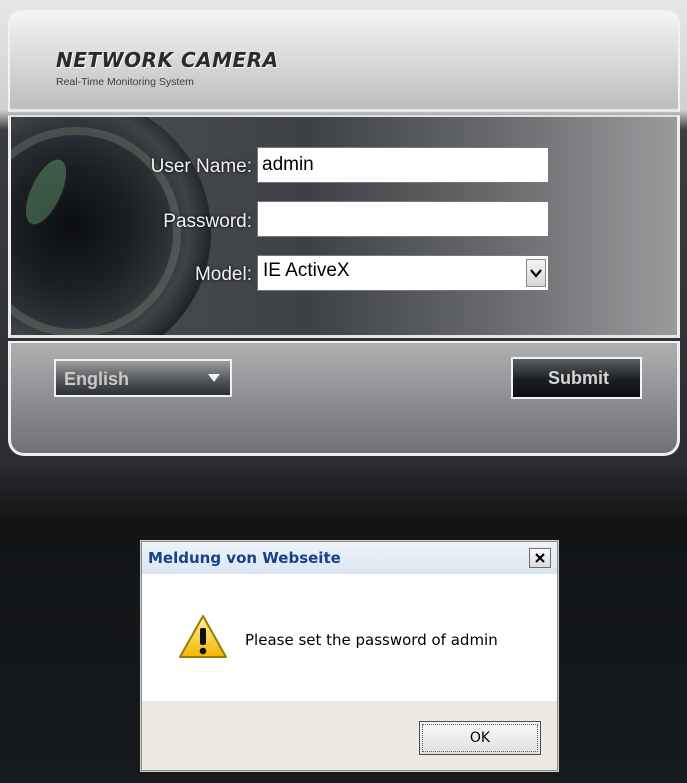 This screenshot has height=783, width=687. I want to click on password-input, so click(403, 219).